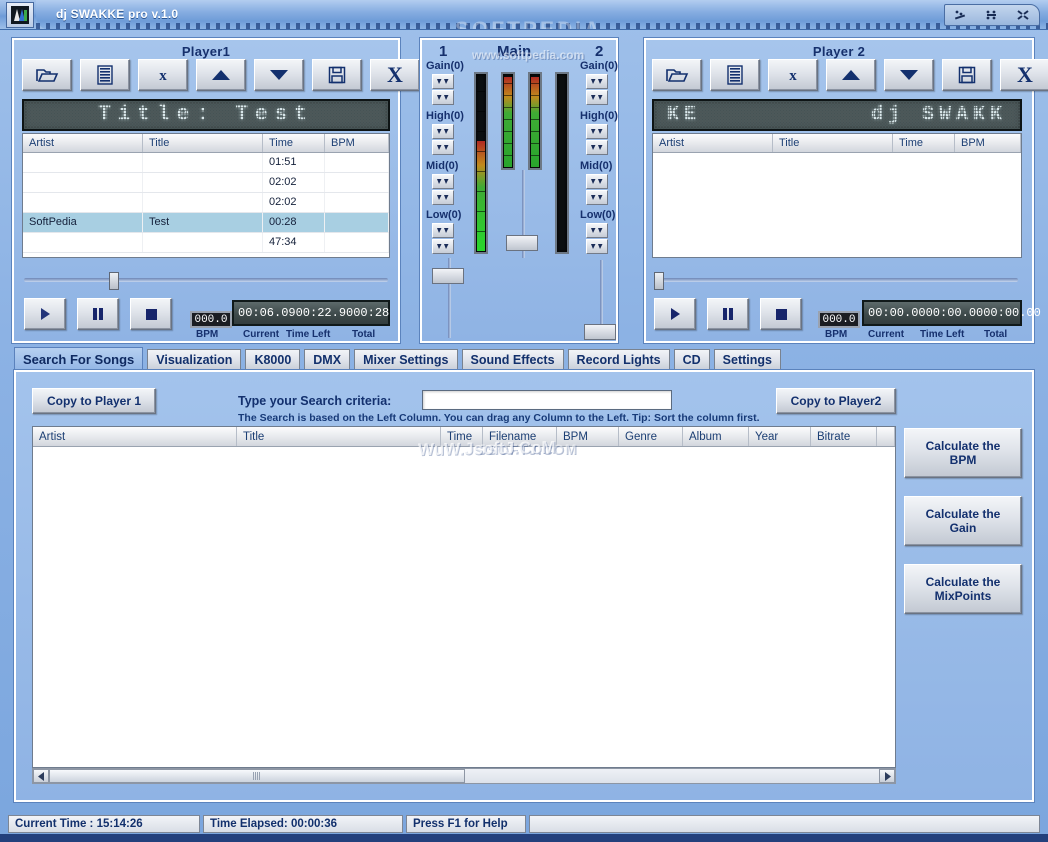 The width and height of the screenshot is (1048, 842). I want to click on tab-search-for-songs: Search For Songs, so click(79, 358).